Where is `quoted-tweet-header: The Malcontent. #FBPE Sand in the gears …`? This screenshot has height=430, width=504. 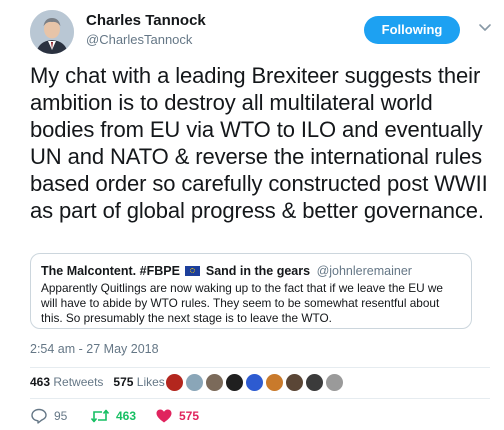
quoted-tweet-header: The Malcontent. #FBPE Sand in the gears … is located at coordinates (226, 271).